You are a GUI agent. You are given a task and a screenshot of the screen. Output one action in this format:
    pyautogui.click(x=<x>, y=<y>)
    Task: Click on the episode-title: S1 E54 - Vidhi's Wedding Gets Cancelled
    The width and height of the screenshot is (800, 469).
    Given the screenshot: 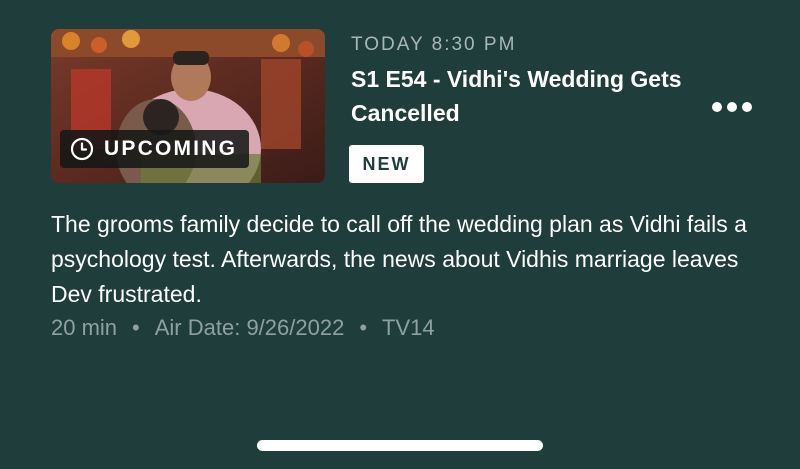 What is the action you would take?
    pyautogui.click(x=521, y=96)
    